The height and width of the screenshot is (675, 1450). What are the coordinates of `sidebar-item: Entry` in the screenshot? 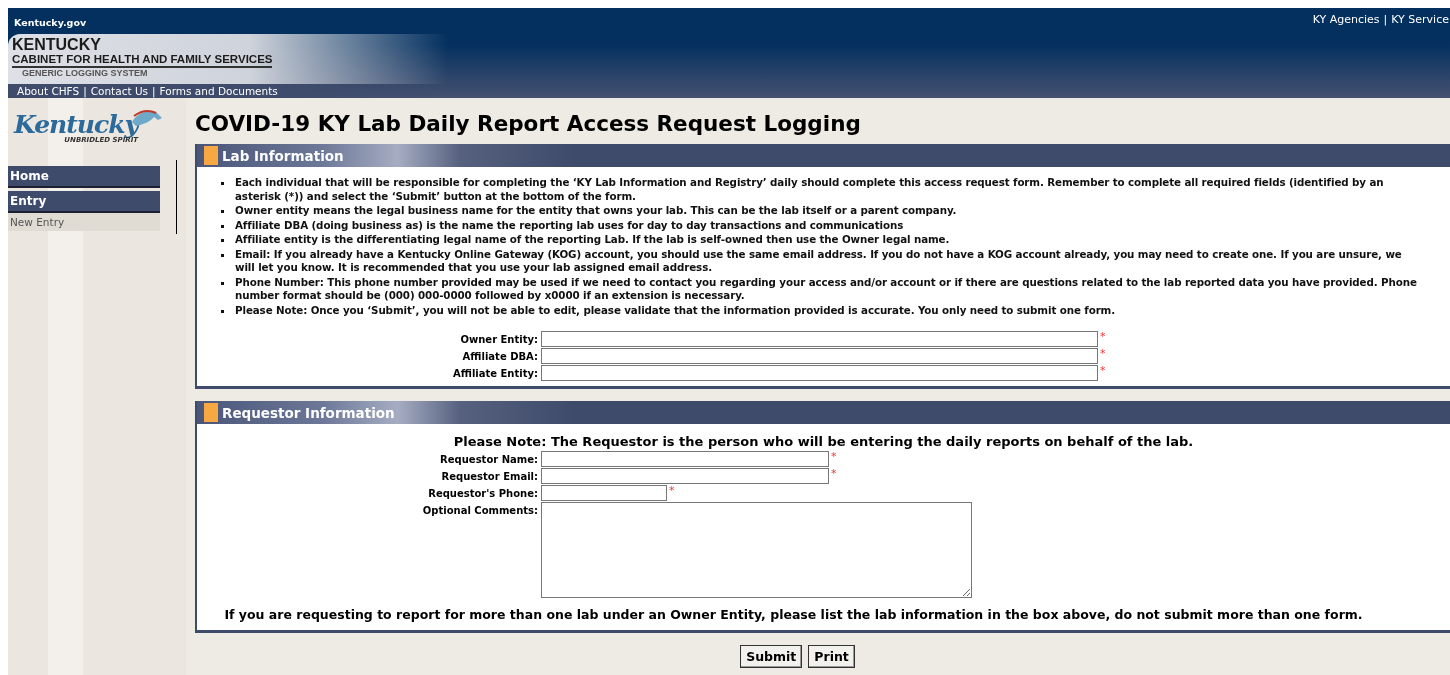 It's located at (84, 202).